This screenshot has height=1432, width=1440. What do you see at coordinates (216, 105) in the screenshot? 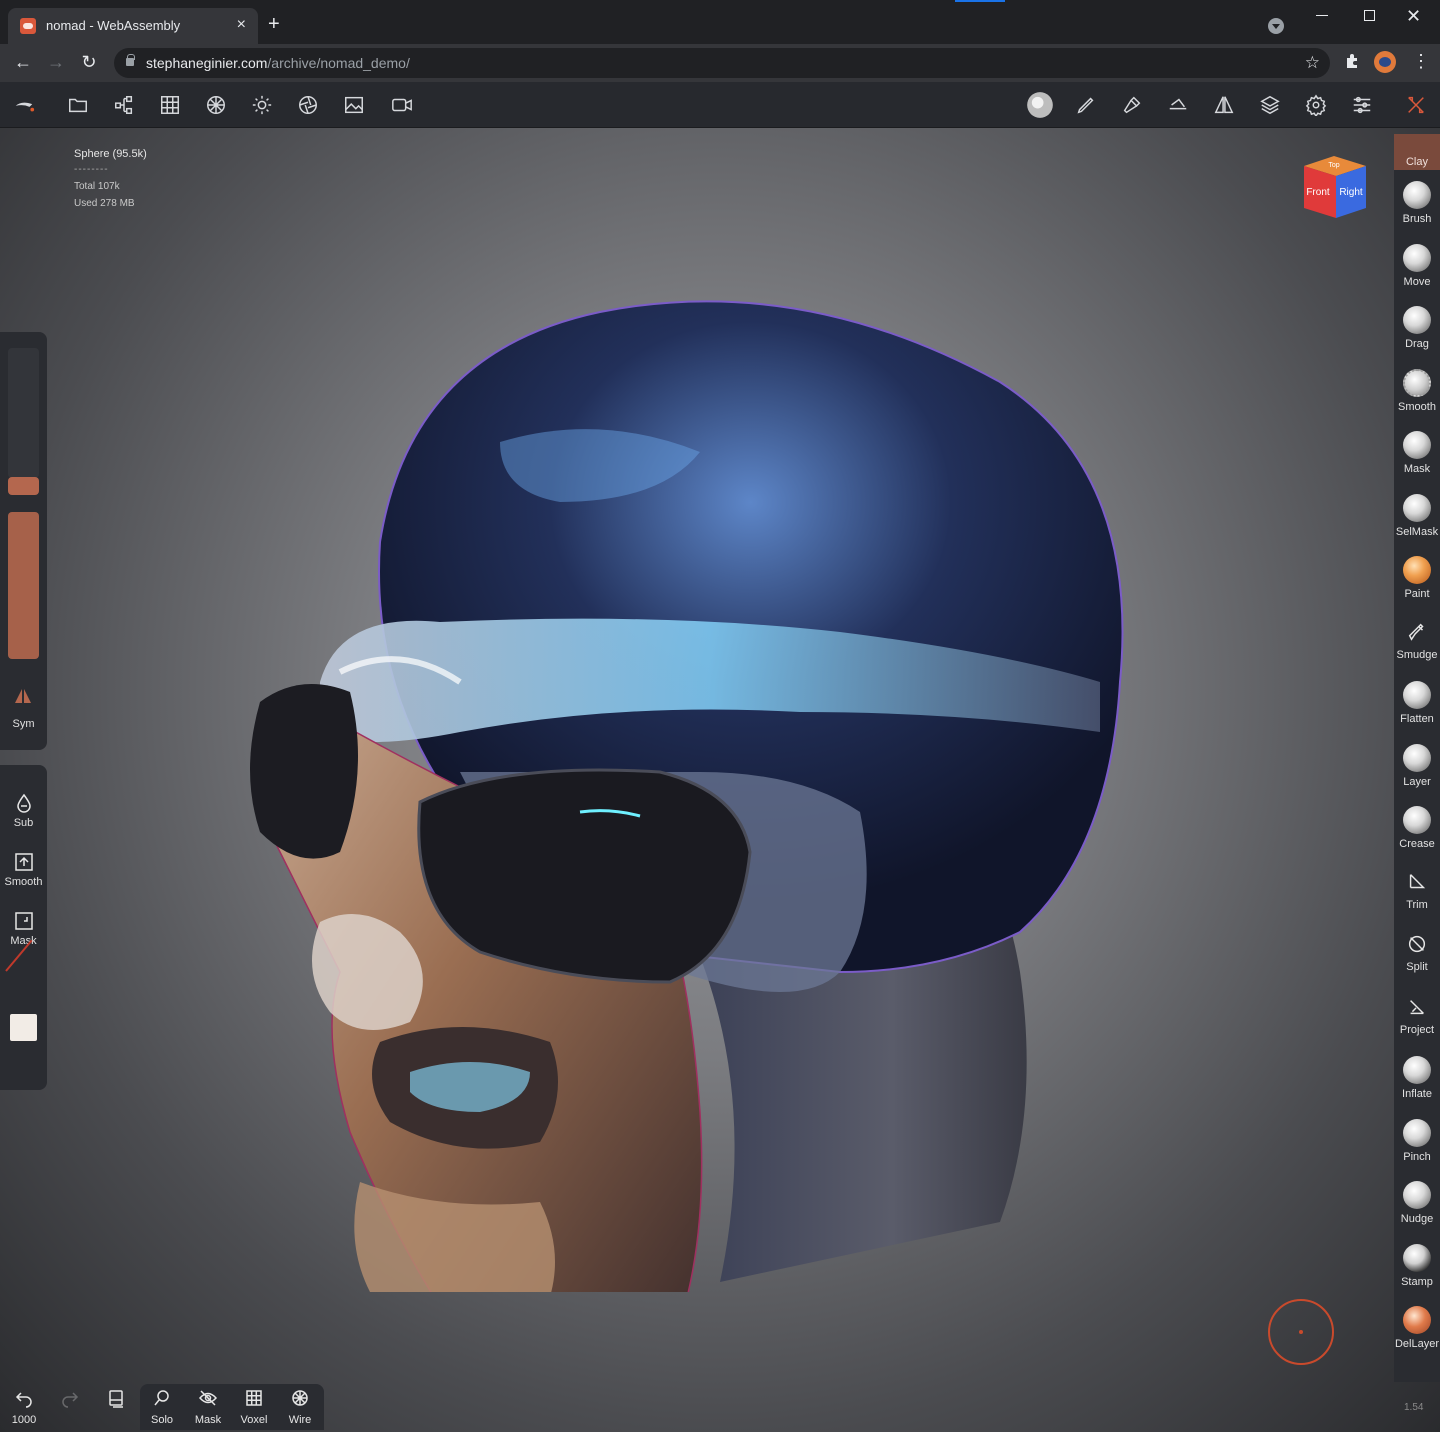
I see `material-icon` at bounding box center [216, 105].